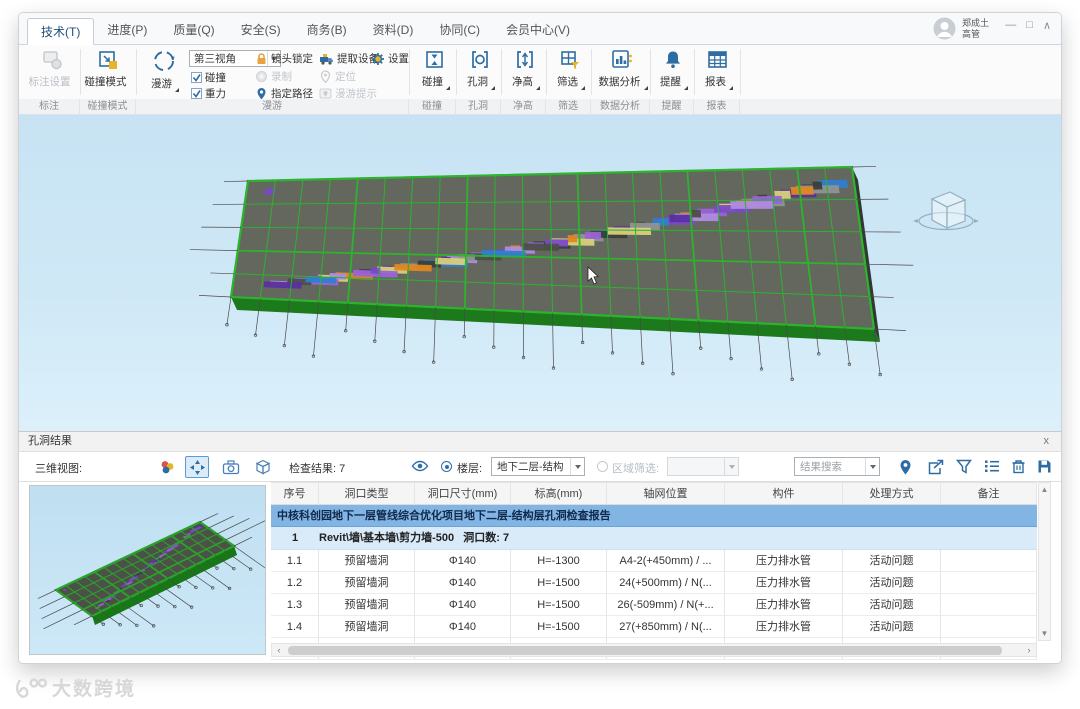 The width and height of the screenshot is (1080, 709). I want to click on camera-icon, so click(231, 466).